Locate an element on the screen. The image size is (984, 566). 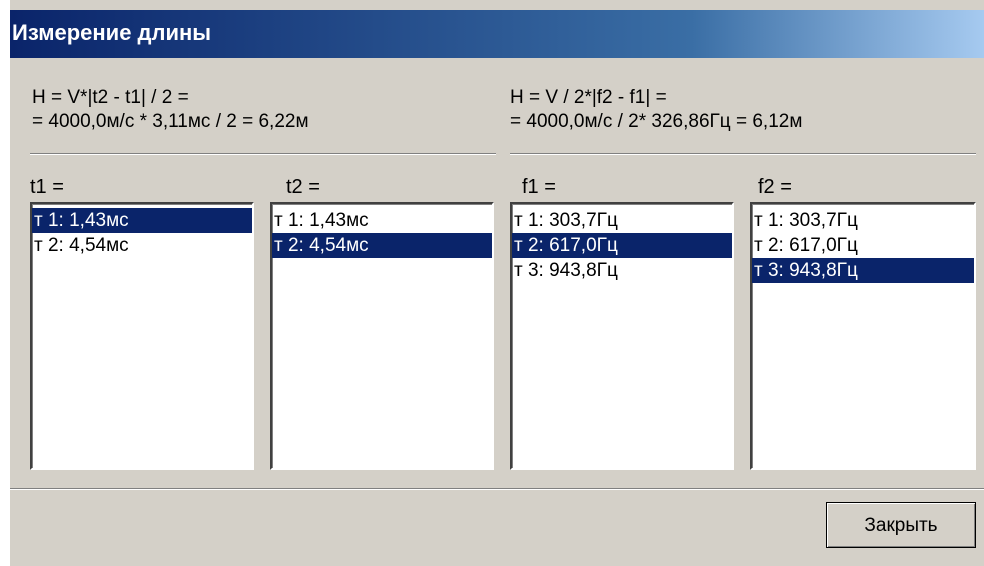
frequency-formula-line1: H = V / 2*|f2 - f1| = is located at coordinates (588, 97).